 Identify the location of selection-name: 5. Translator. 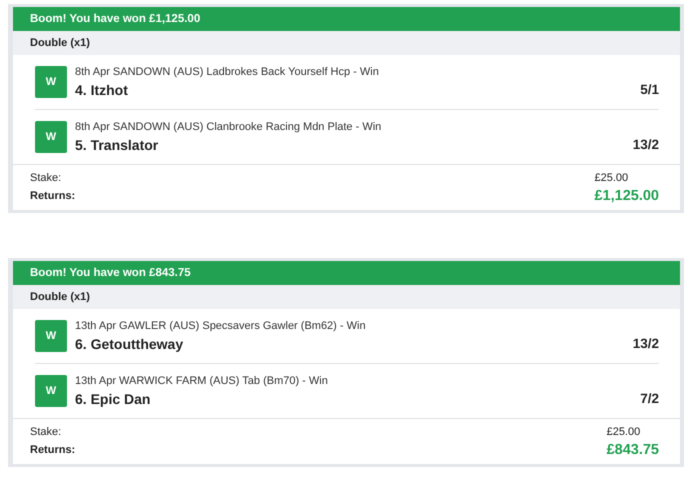
(117, 145).